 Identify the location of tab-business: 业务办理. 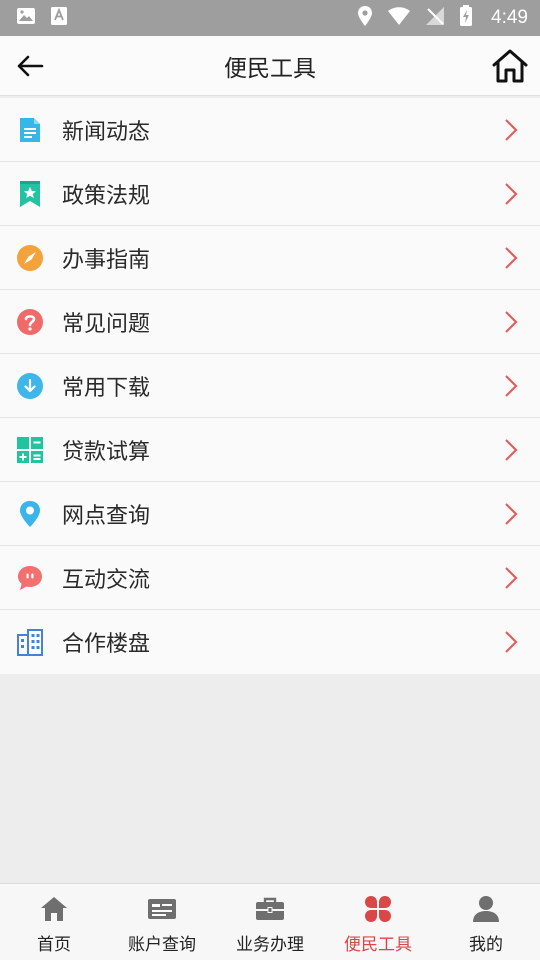
(270, 922).